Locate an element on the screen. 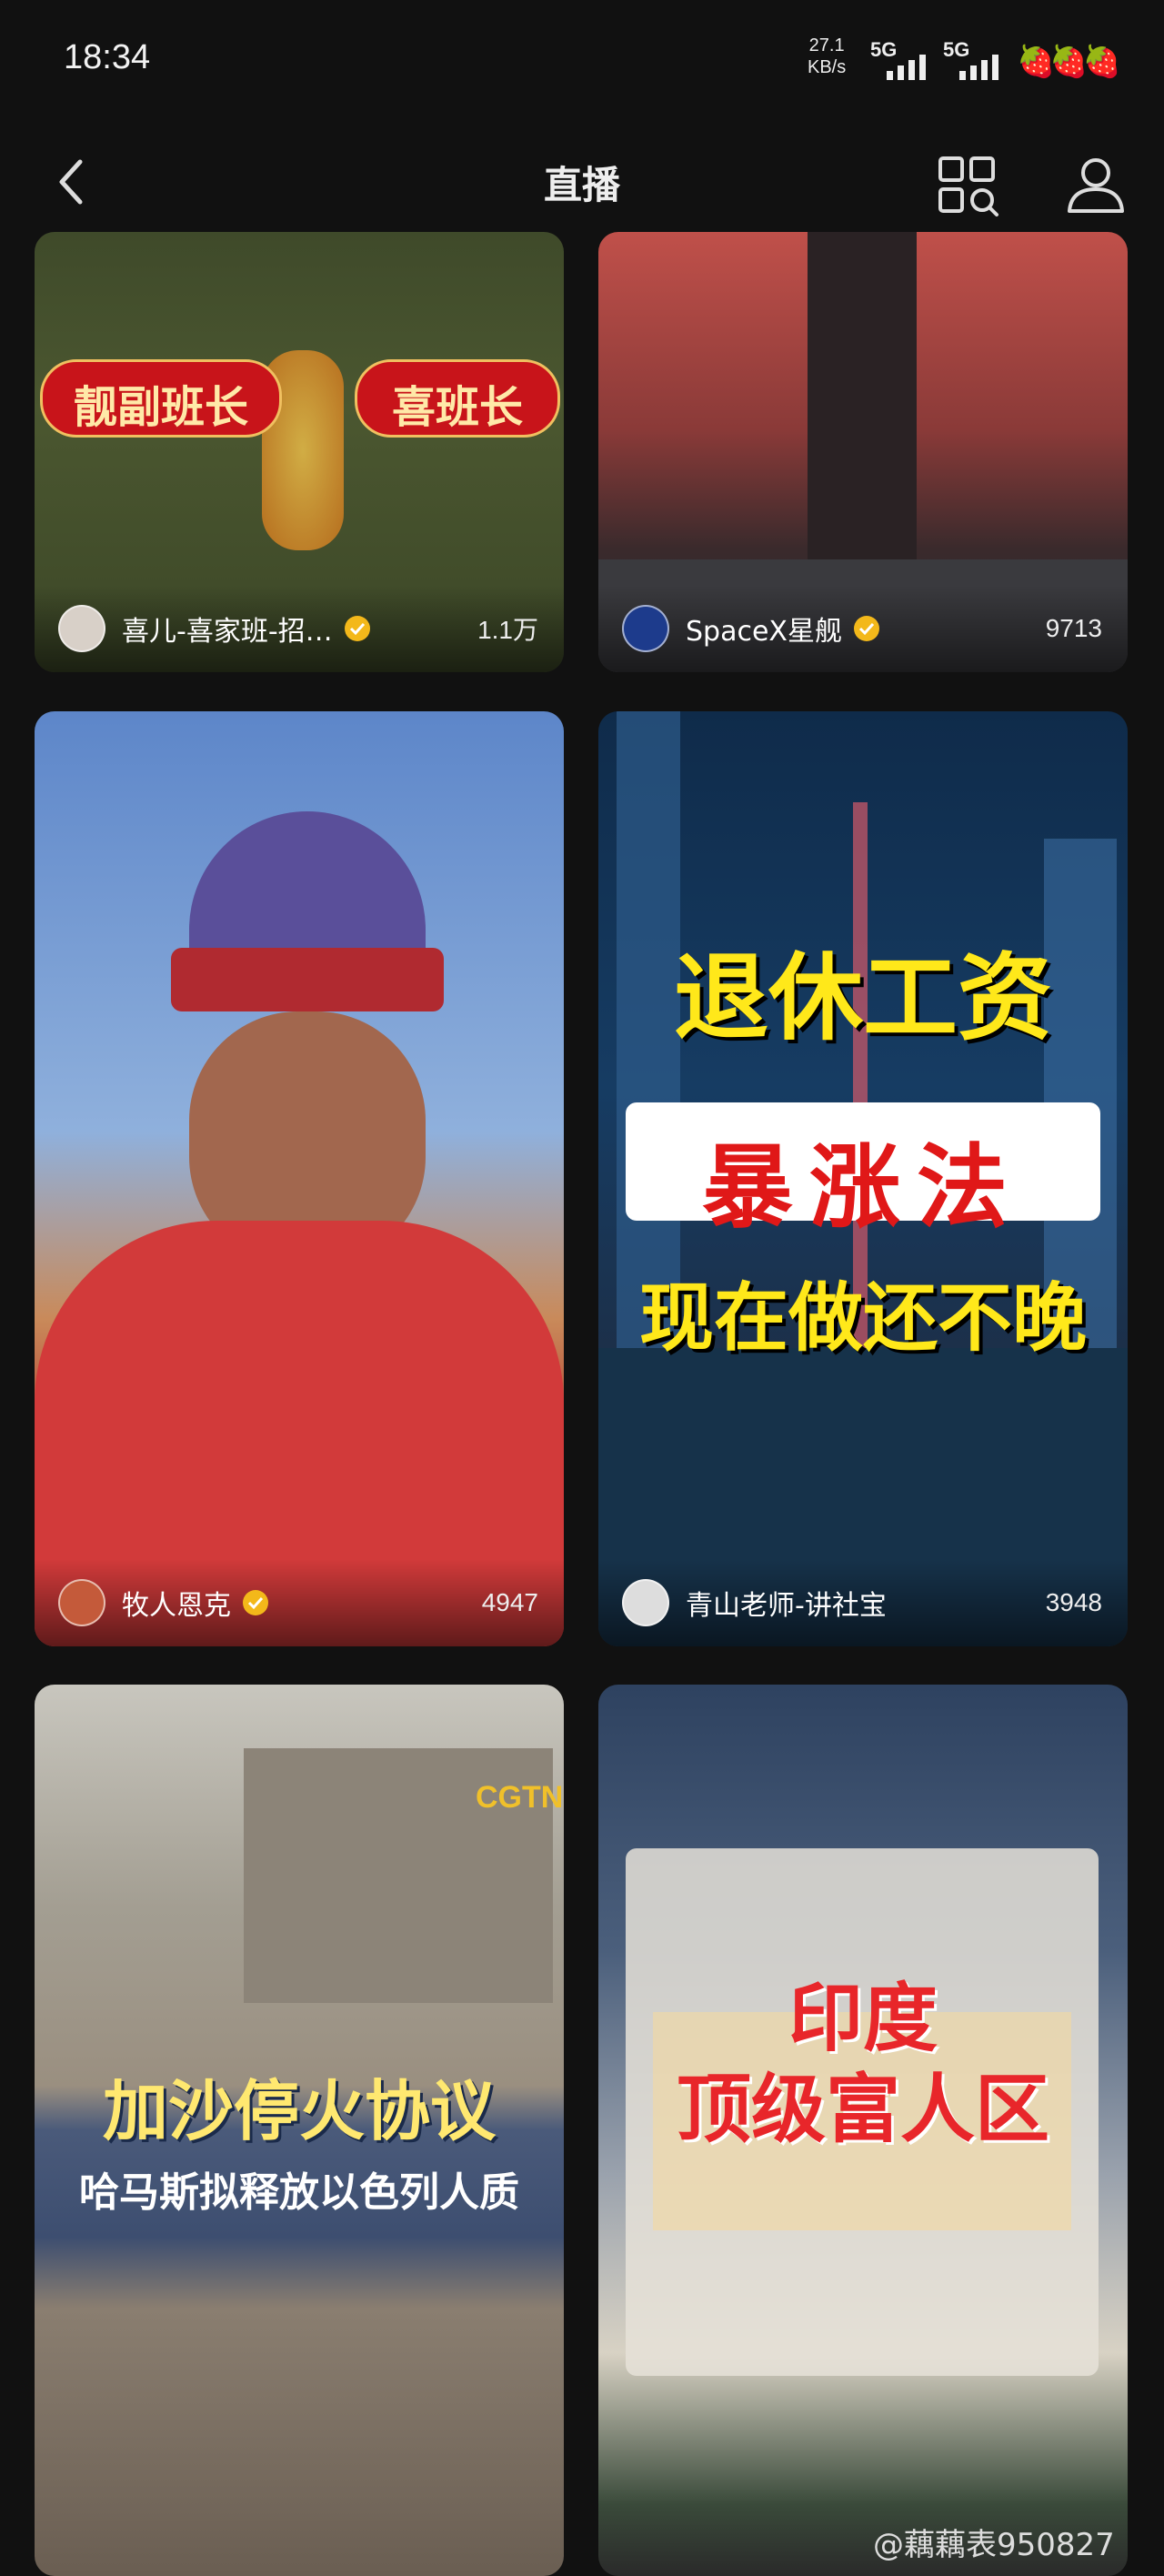  badge: 喜班长 is located at coordinates (458, 398).